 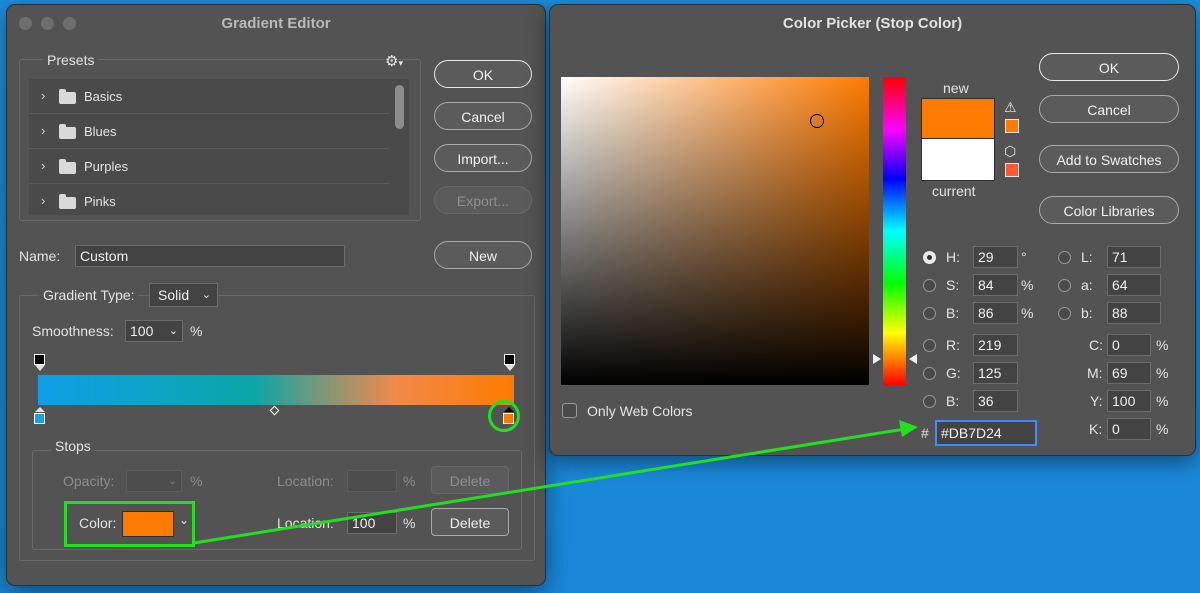 What do you see at coordinates (549, 486) in the screenshot?
I see `annotation-arrow-line` at bounding box center [549, 486].